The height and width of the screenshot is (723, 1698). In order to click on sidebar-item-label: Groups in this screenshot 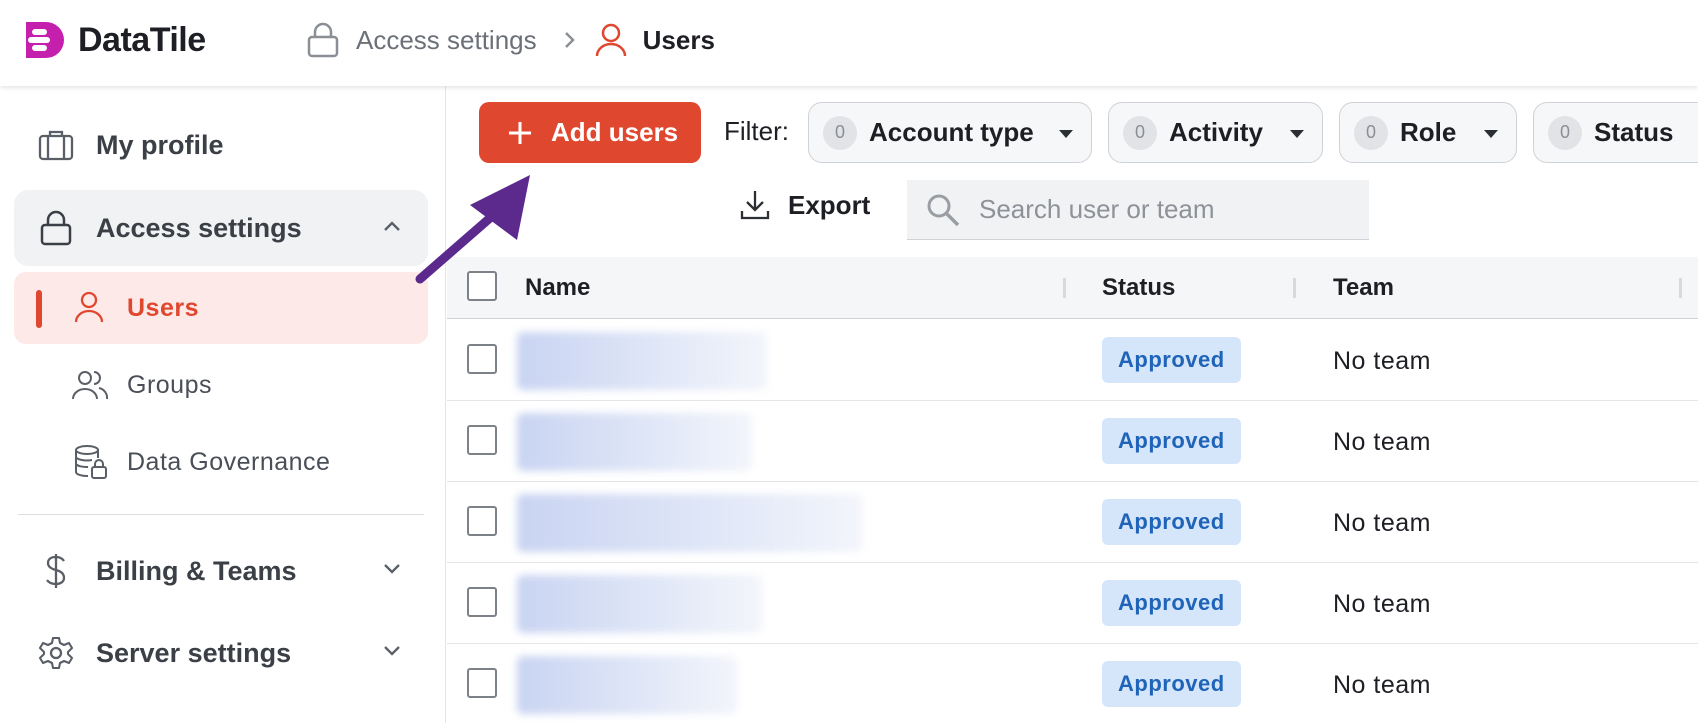, I will do `click(169, 384)`.